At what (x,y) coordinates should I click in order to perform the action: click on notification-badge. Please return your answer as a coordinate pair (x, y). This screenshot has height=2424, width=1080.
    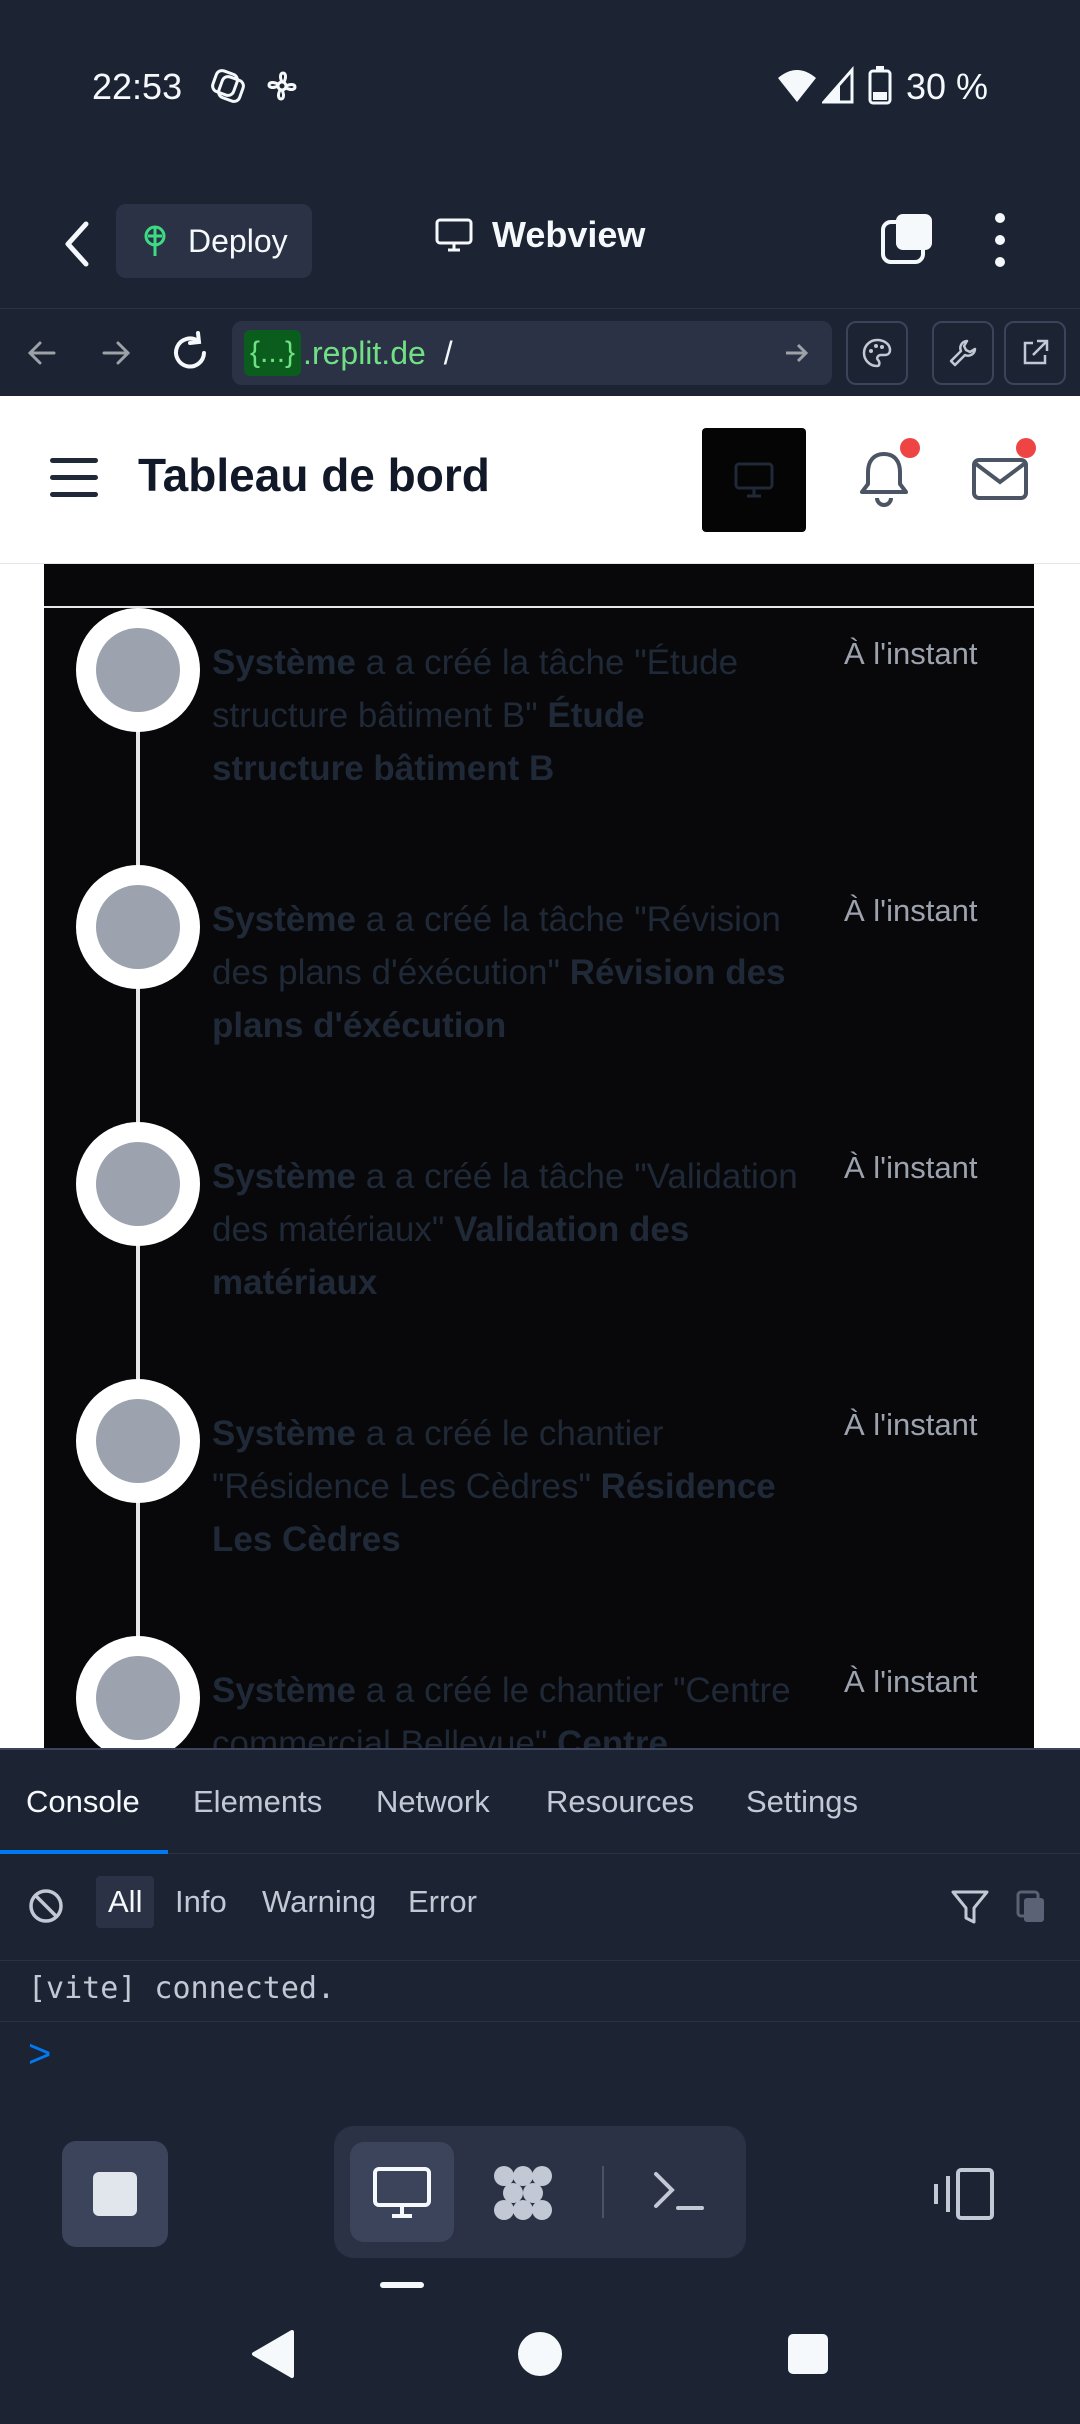
    Looking at the image, I should click on (910, 448).